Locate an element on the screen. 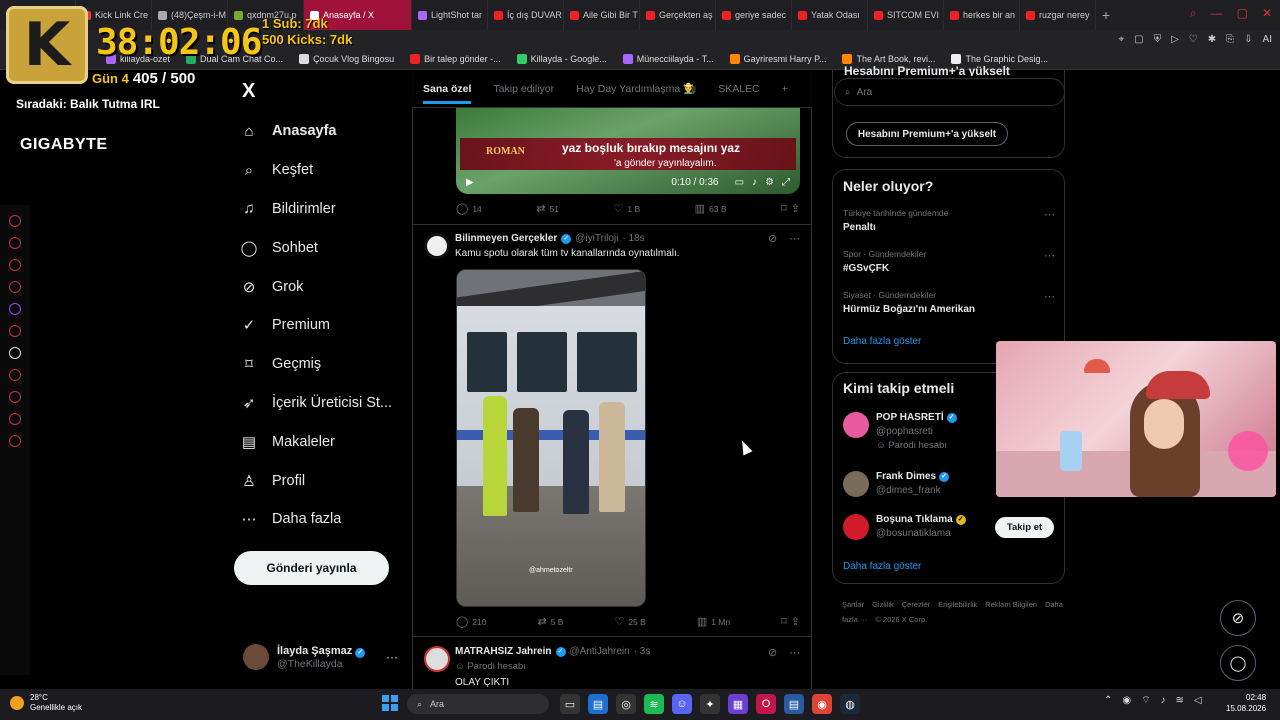  follow-button: Takip et is located at coordinates (1024, 527).